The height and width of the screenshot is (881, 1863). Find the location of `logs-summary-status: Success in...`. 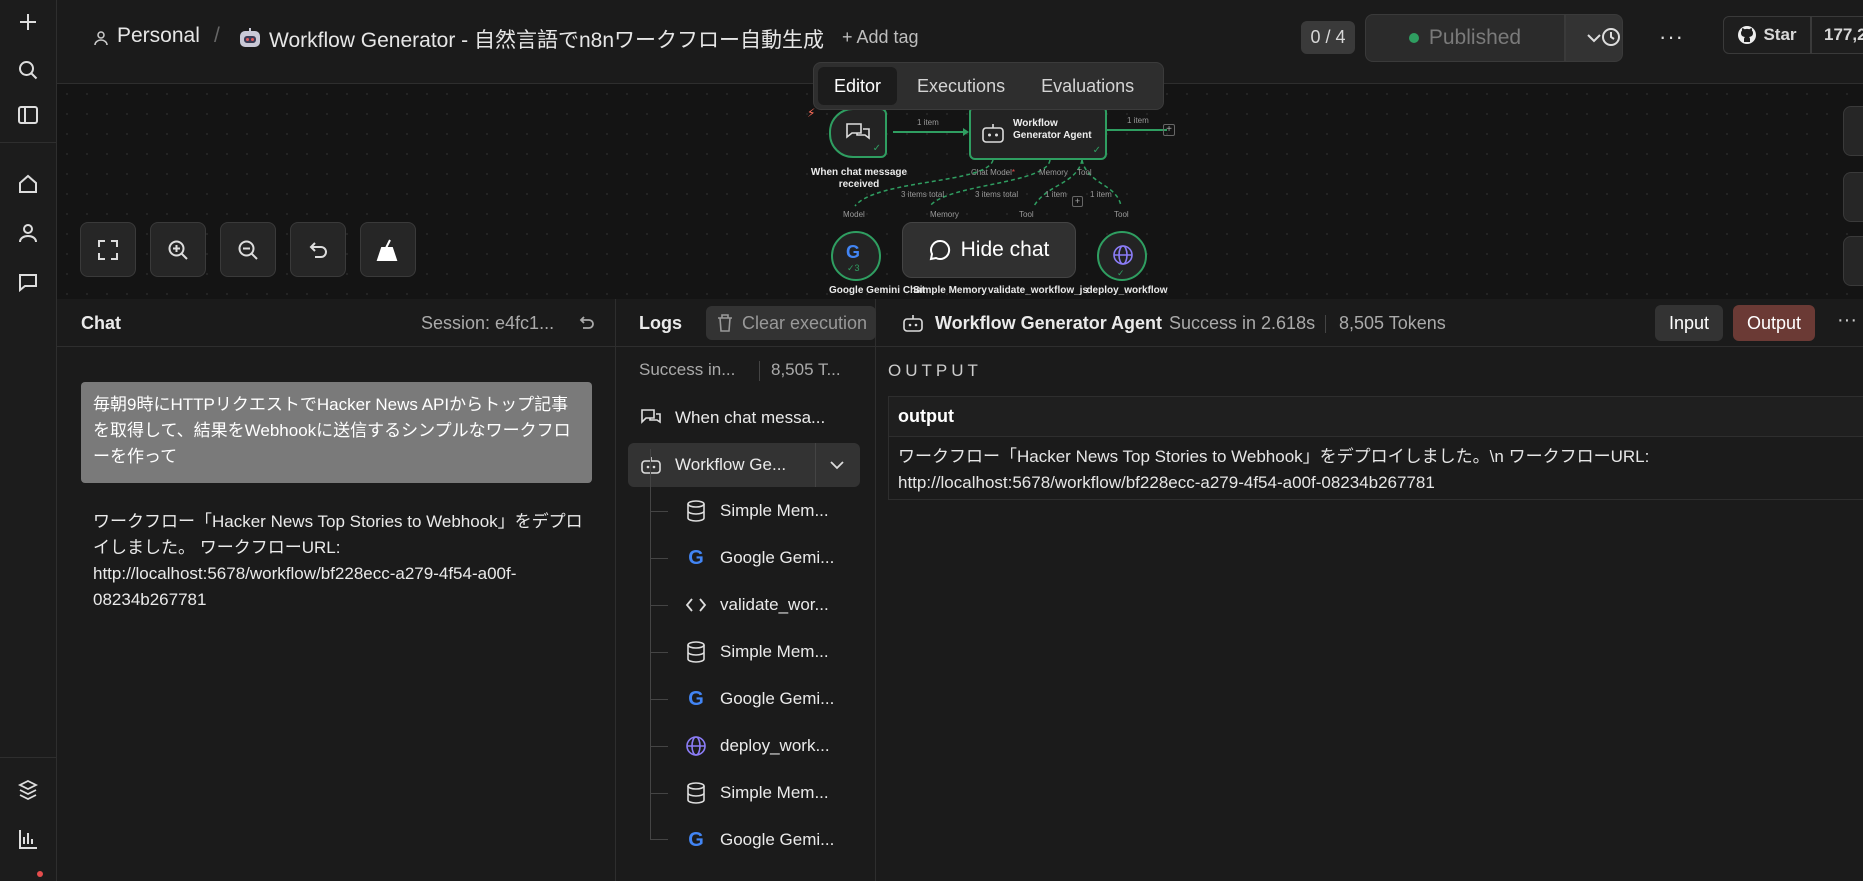

logs-summary-status: Success in... is located at coordinates (687, 369).